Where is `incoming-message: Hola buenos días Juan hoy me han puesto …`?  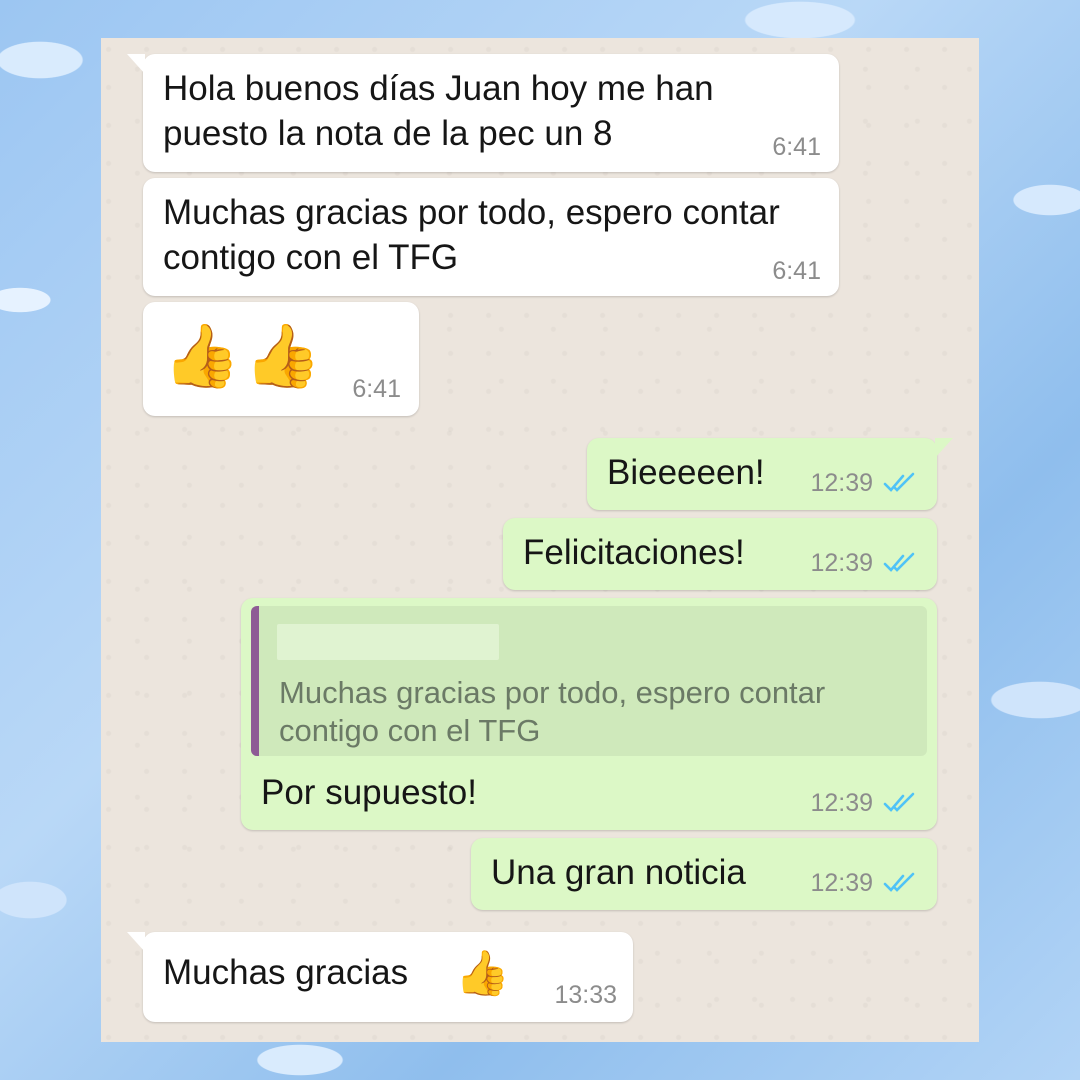 incoming-message: Hola buenos días Juan hoy me han puesto … is located at coordinates (483, 113).